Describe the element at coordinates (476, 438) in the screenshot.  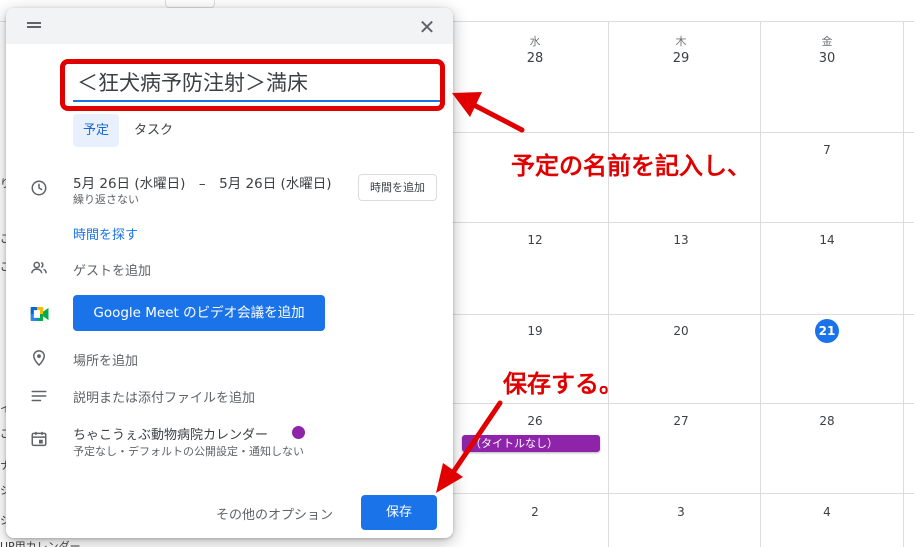
I see `arrow-to-save` at that location.